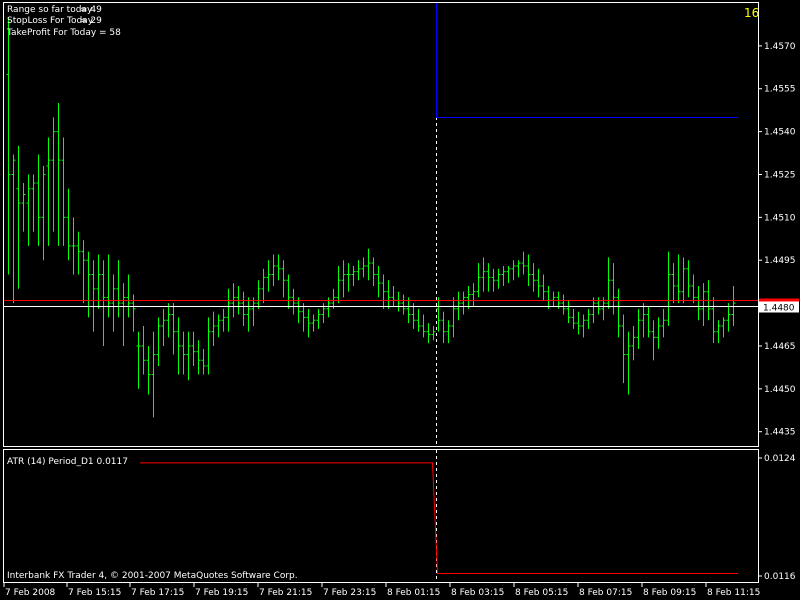 The image size is (800, 600). Describe the element at coordinates (780, 347) in the screenshot. I see `price-tick-label: 1.4465` at that location.